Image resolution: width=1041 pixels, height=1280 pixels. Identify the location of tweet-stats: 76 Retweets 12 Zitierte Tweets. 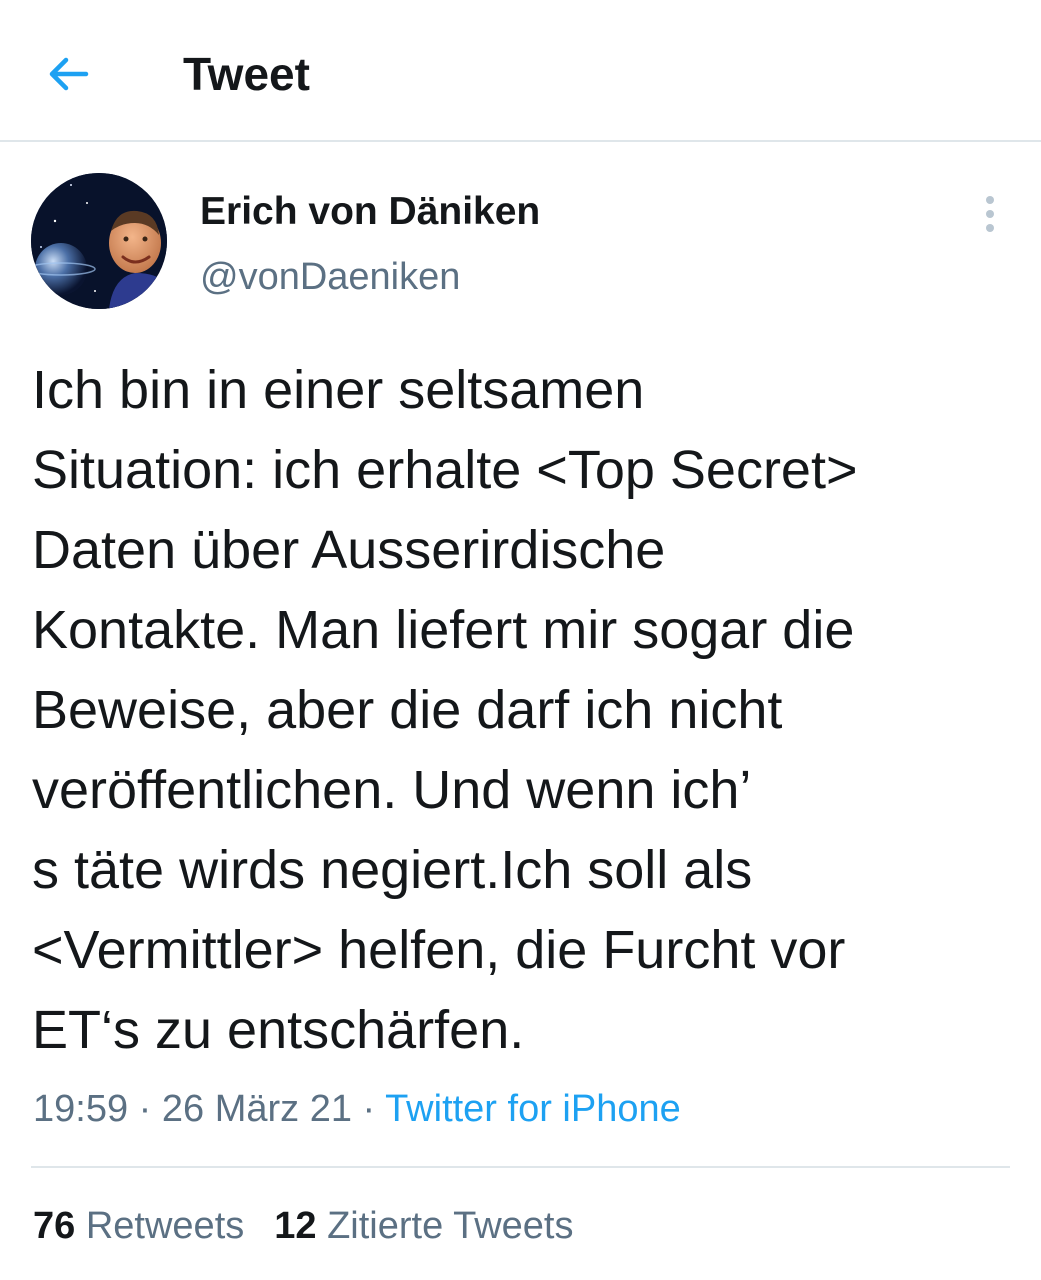
(303, 1226).